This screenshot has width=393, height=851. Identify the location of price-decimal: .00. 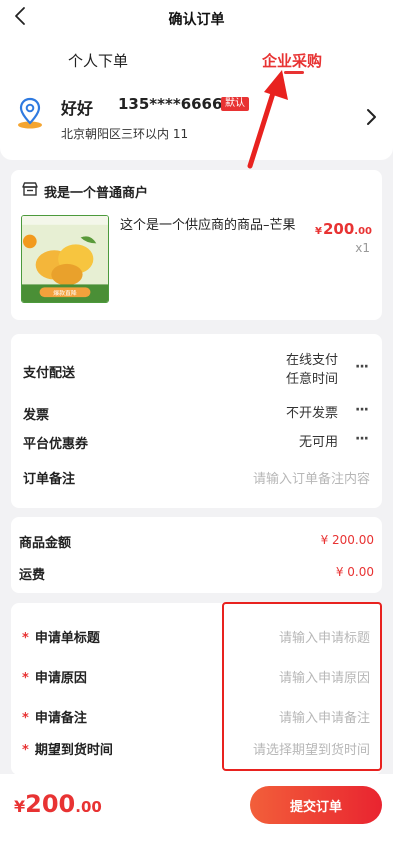
(363, 231).